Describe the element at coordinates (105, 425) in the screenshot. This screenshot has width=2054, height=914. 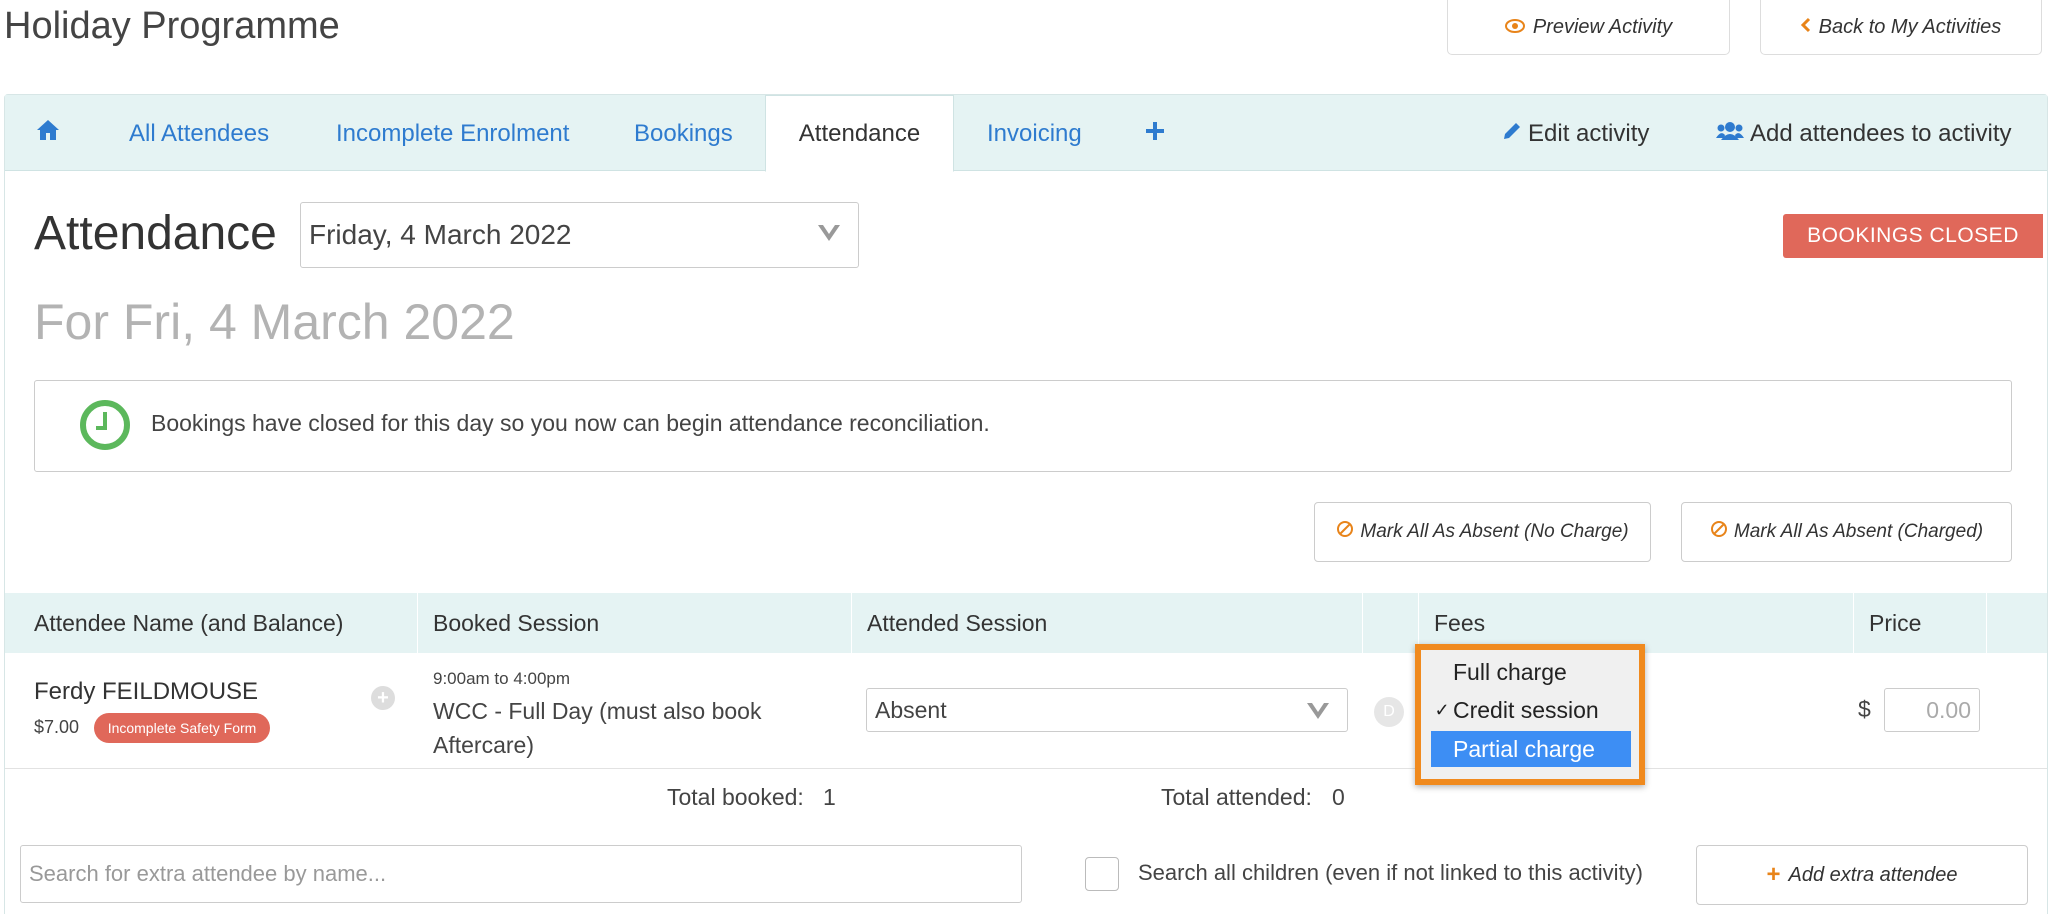
I see `clock-icon` at that location.